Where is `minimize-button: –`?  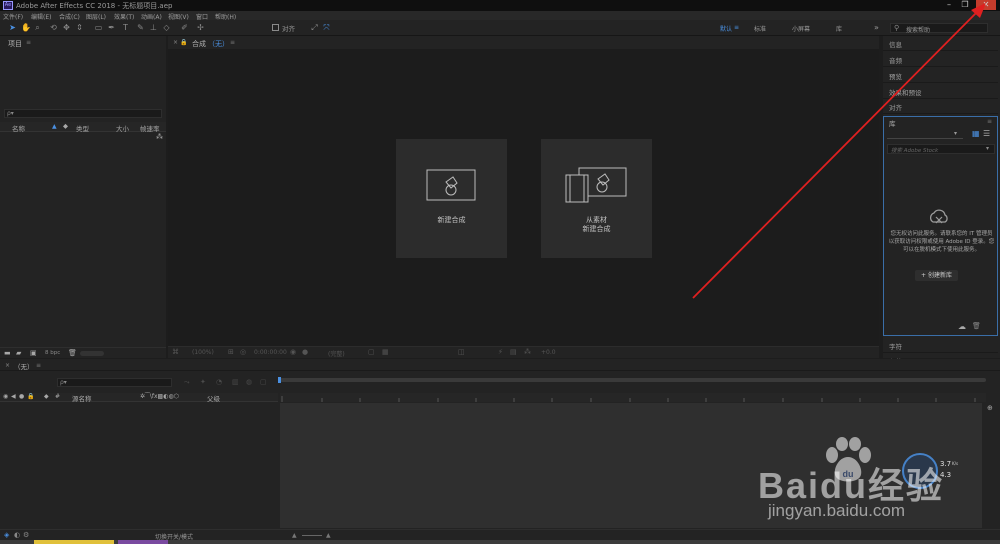
minimize-button: – is located at coordinates (949, 5).